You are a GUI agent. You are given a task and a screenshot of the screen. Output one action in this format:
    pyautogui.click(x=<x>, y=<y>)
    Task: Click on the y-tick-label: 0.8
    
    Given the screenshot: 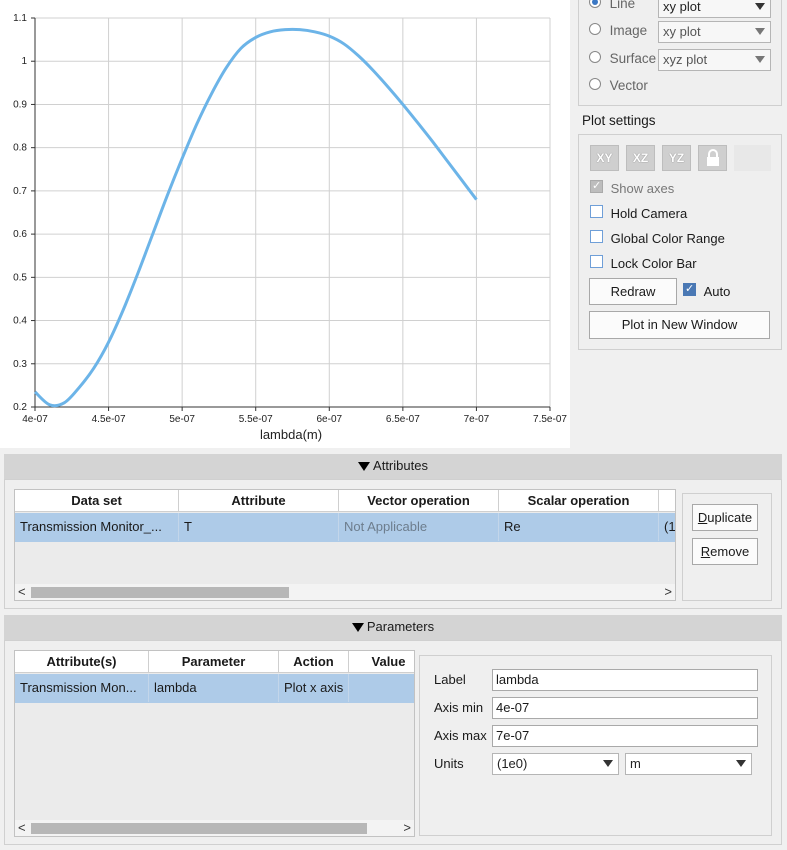 What is the action you would take?
    pyautogui.click(x=20, y=148)
    